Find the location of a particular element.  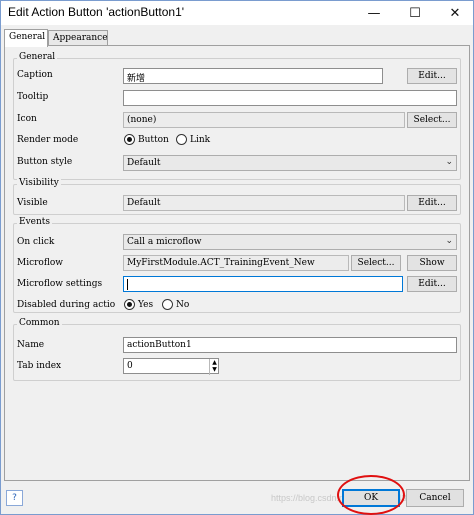

name-label: Name is located at coordinates (31, 345).